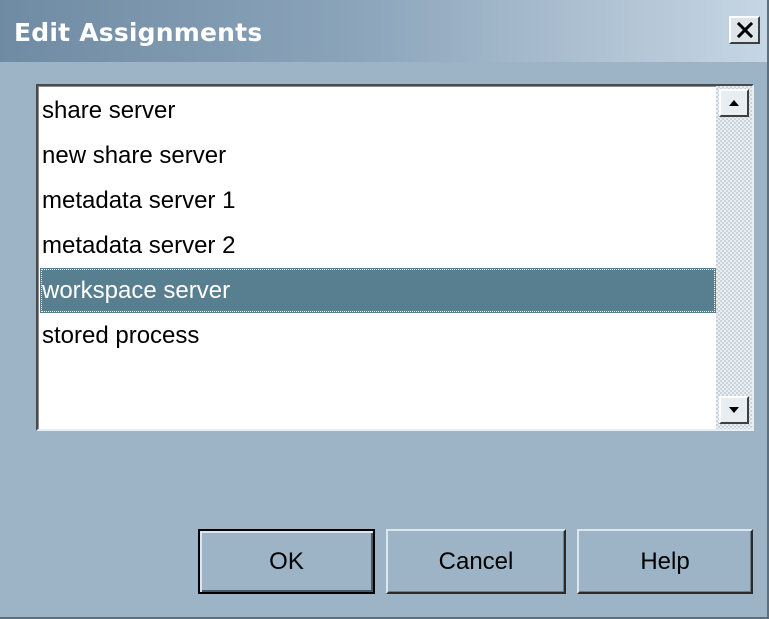 The width and height of the screenshot is (769, 619). I want to click on close-icon, so click(744, 30).